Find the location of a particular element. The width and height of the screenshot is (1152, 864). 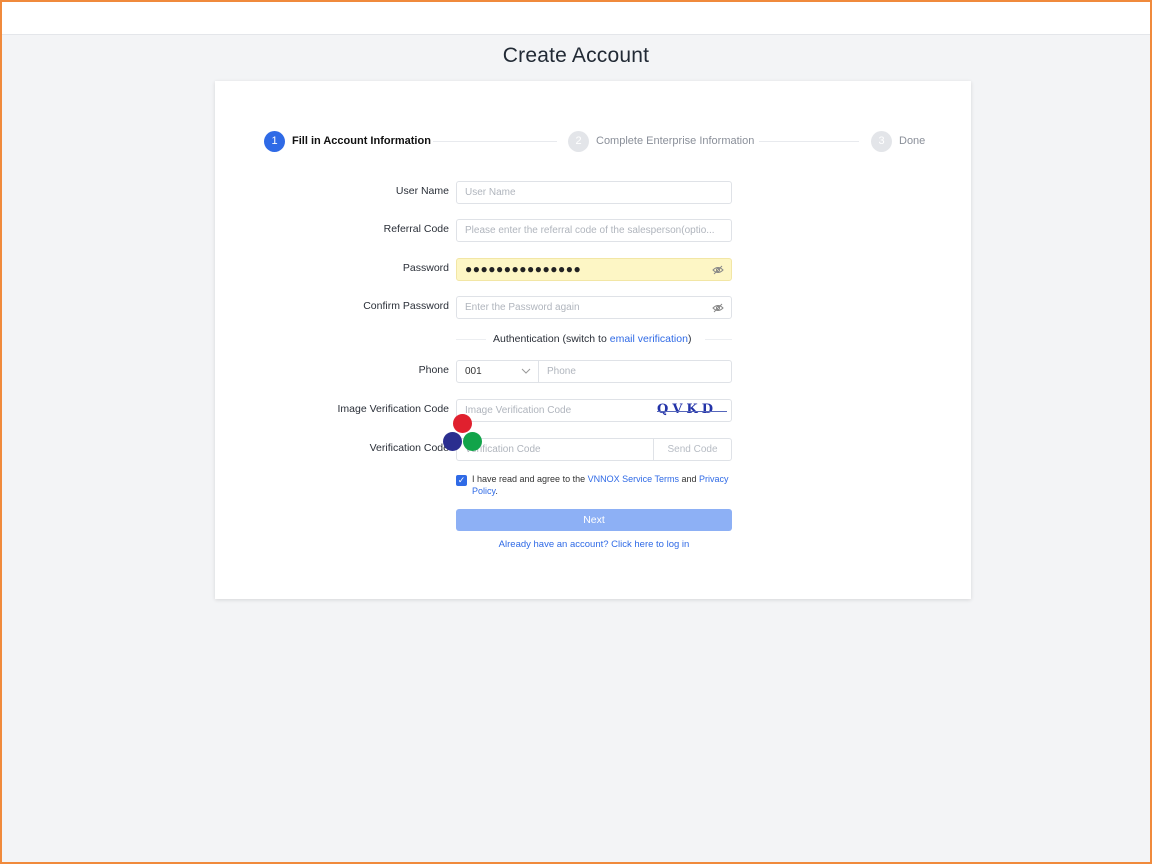

verify-code-input: Verification Code Send Code is located at coordinates (594, 449).